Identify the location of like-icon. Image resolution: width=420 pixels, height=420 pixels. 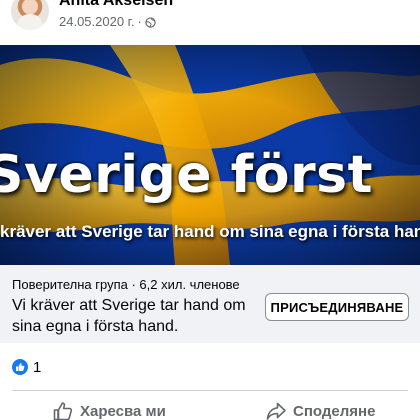
(20, 367).